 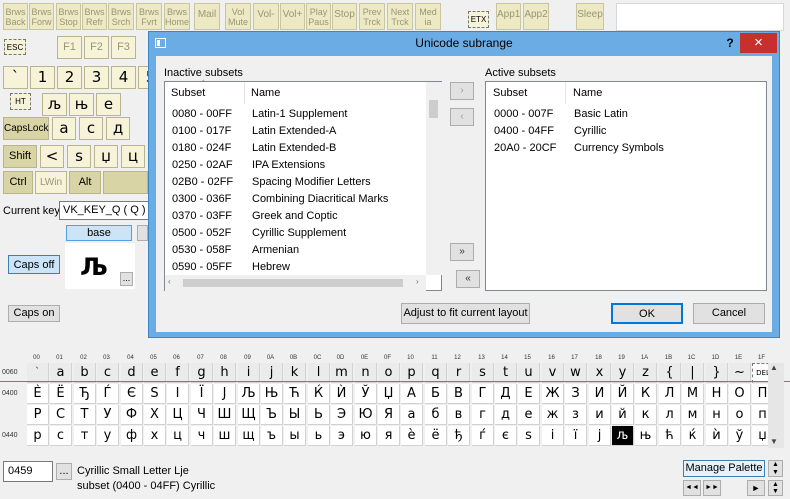 I want to click on grid-cell: ј, so click(x=600, y=436).